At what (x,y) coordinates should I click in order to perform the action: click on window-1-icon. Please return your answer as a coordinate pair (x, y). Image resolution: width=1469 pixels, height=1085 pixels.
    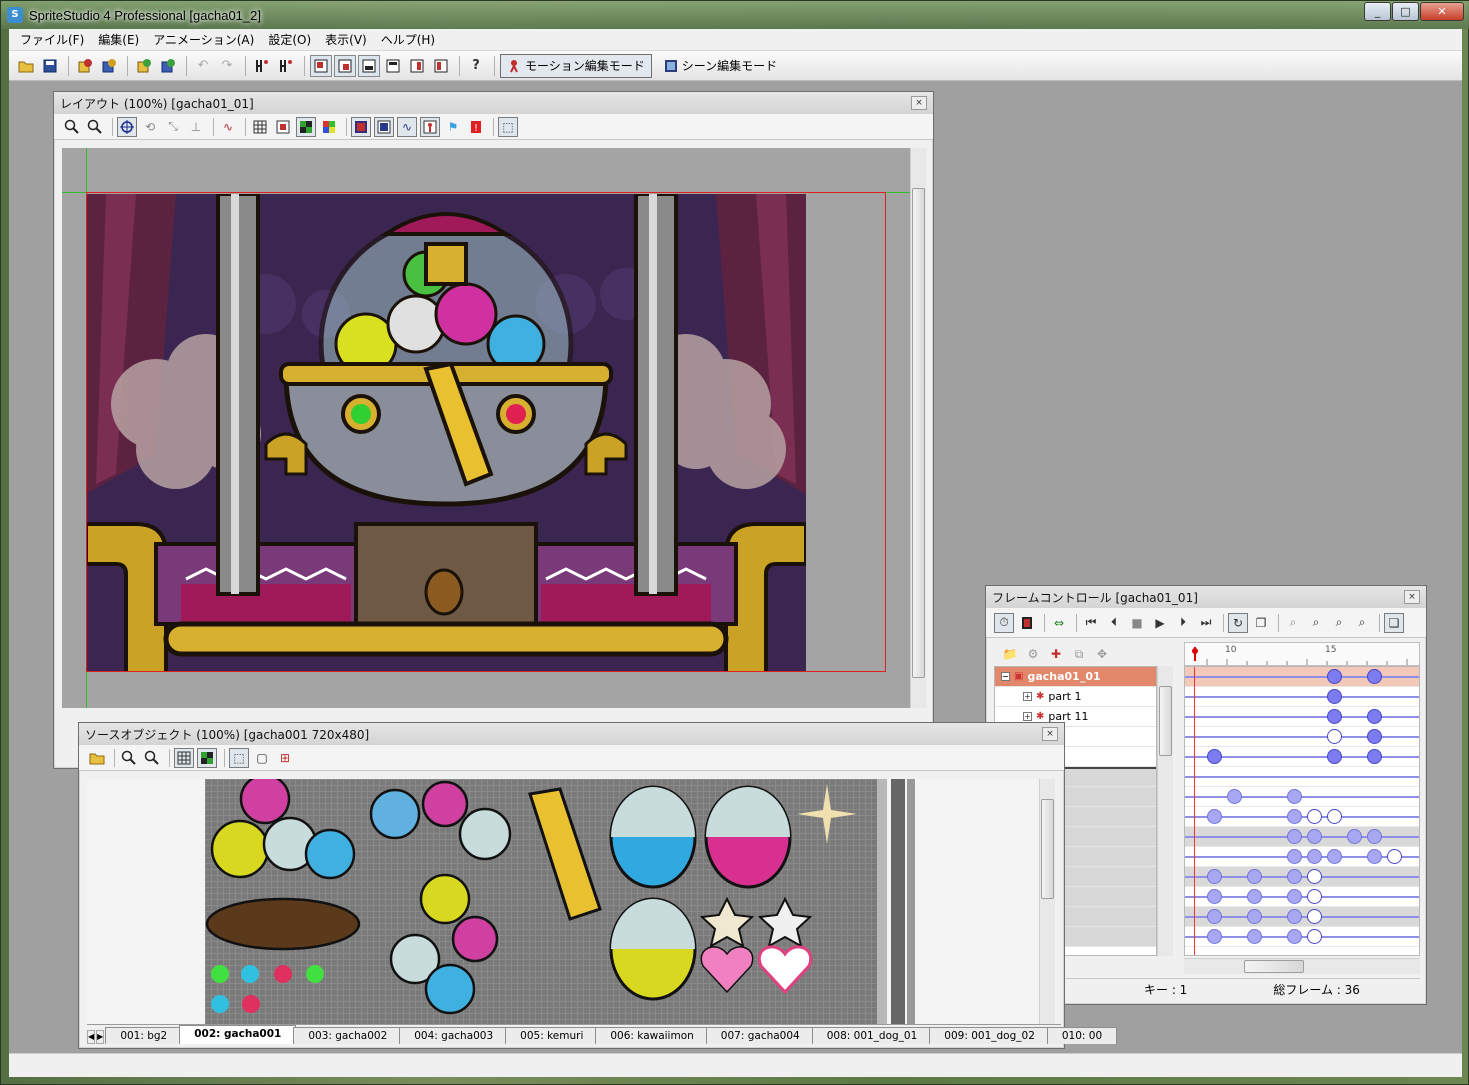
    Looking at the image, I should click on (321, 65).